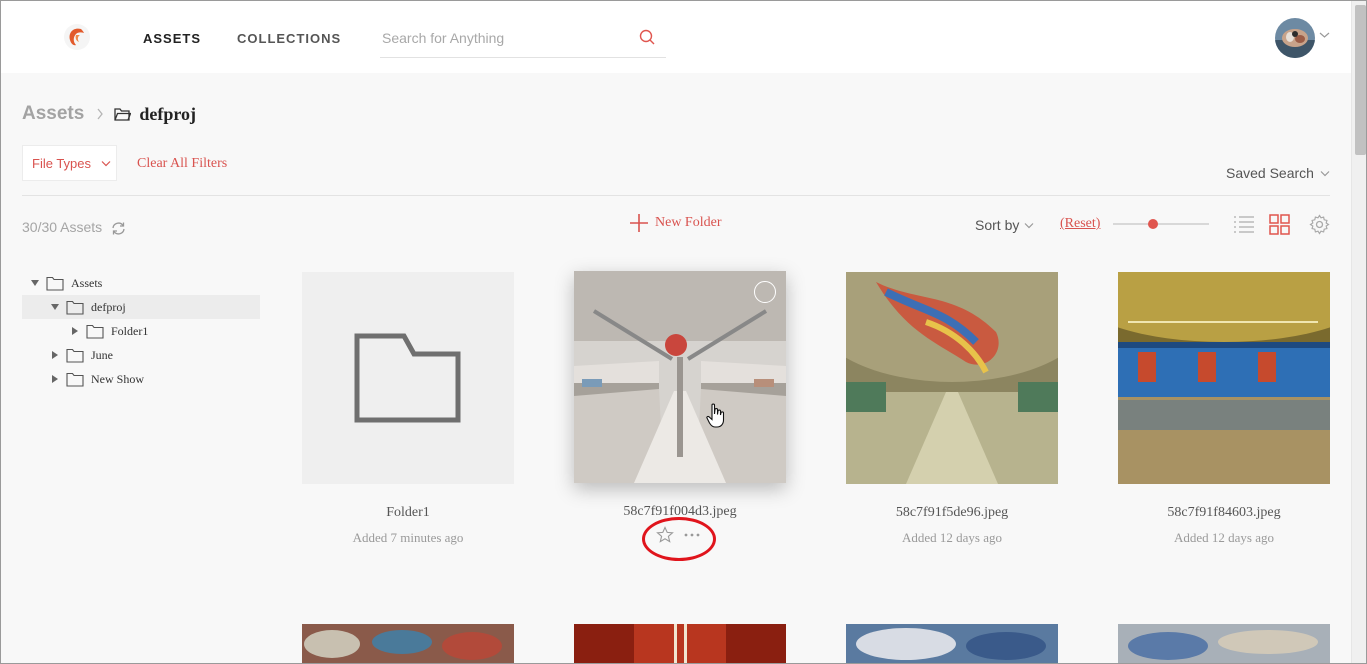  Describe the element at coordinates (109, 114) in the screenshot. I see `breadcrumb: Assets defproj` at that location.